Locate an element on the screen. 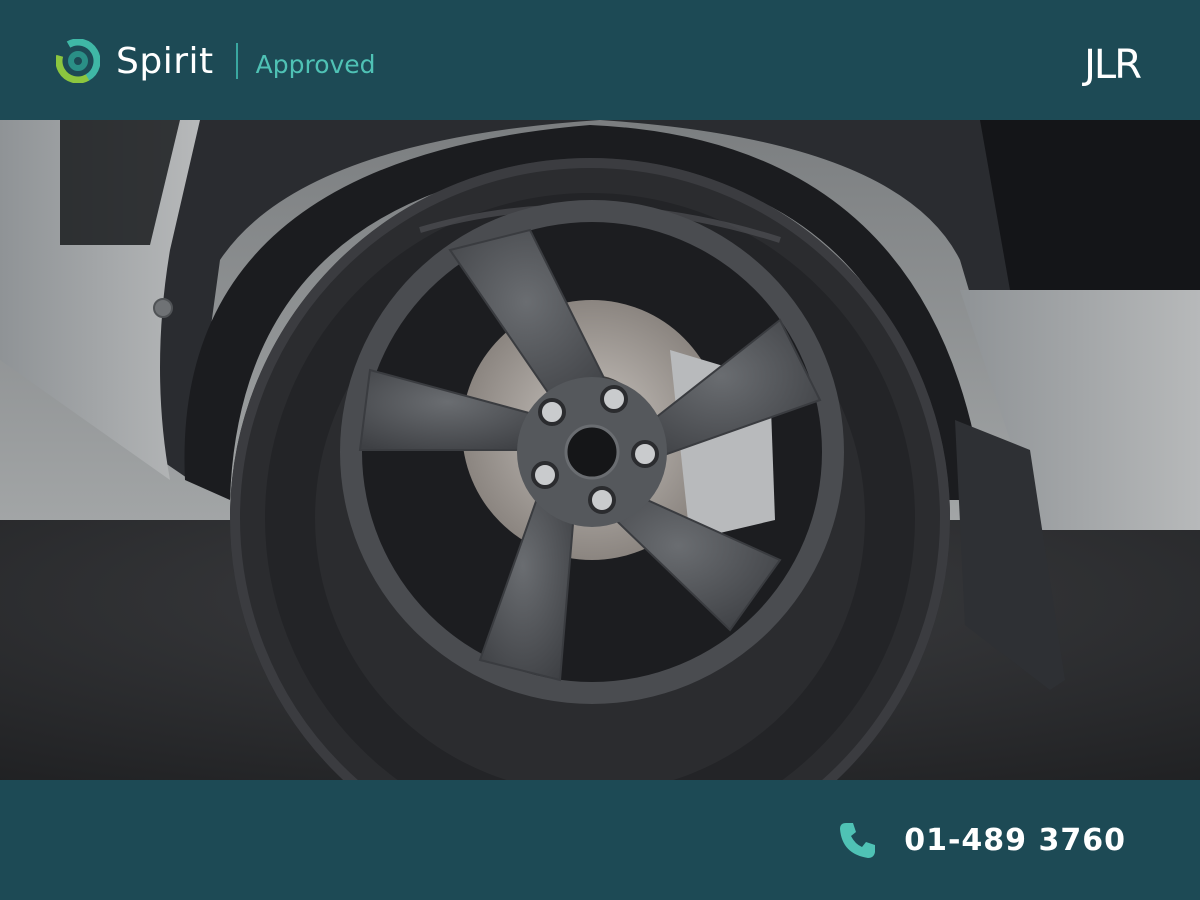 This screenshot has width=1200, height=900. brand-divider is located at coordinates (236, 61).